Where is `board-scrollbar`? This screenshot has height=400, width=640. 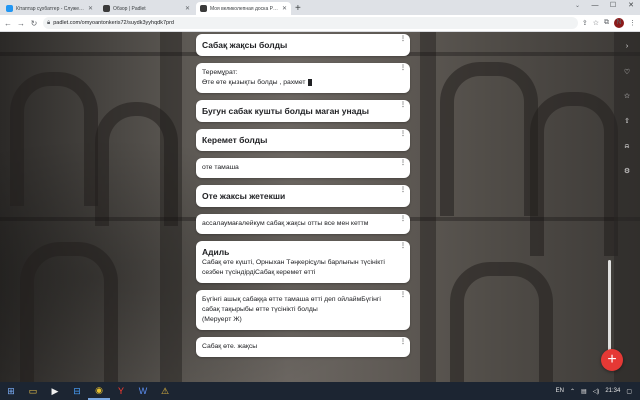 board-scrollbar is located at coordinates (609, 311).